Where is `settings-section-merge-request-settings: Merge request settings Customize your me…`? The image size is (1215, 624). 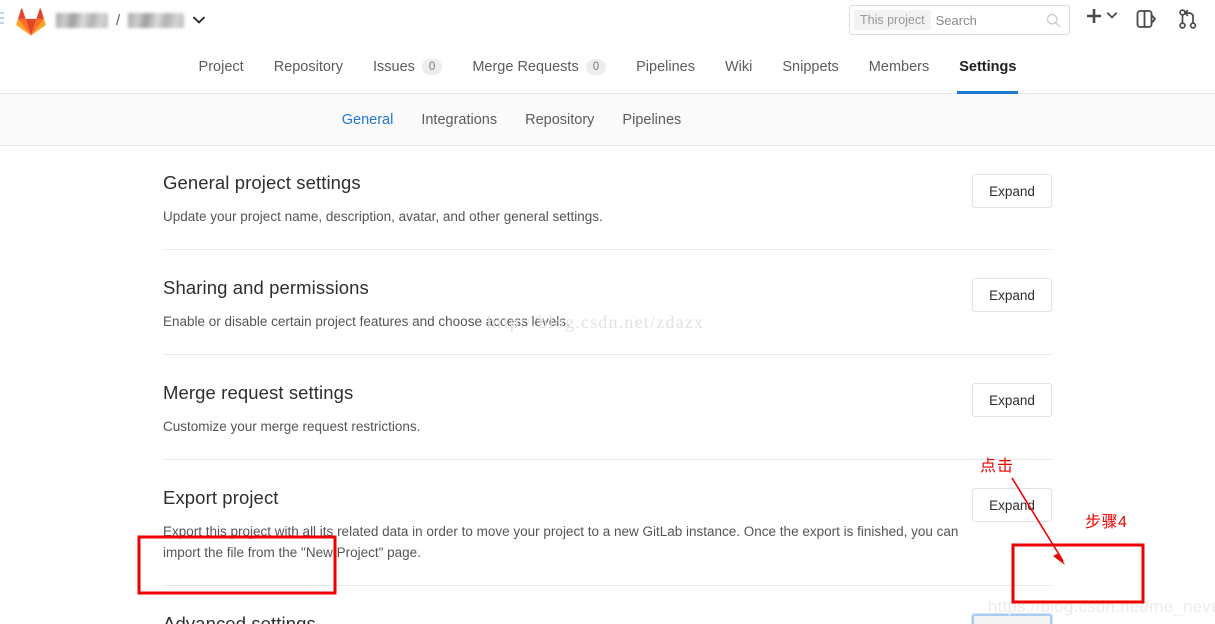 settings-section-merge-request-settings: Merge request settings Customize your me… is located at coordinates (607, 406).